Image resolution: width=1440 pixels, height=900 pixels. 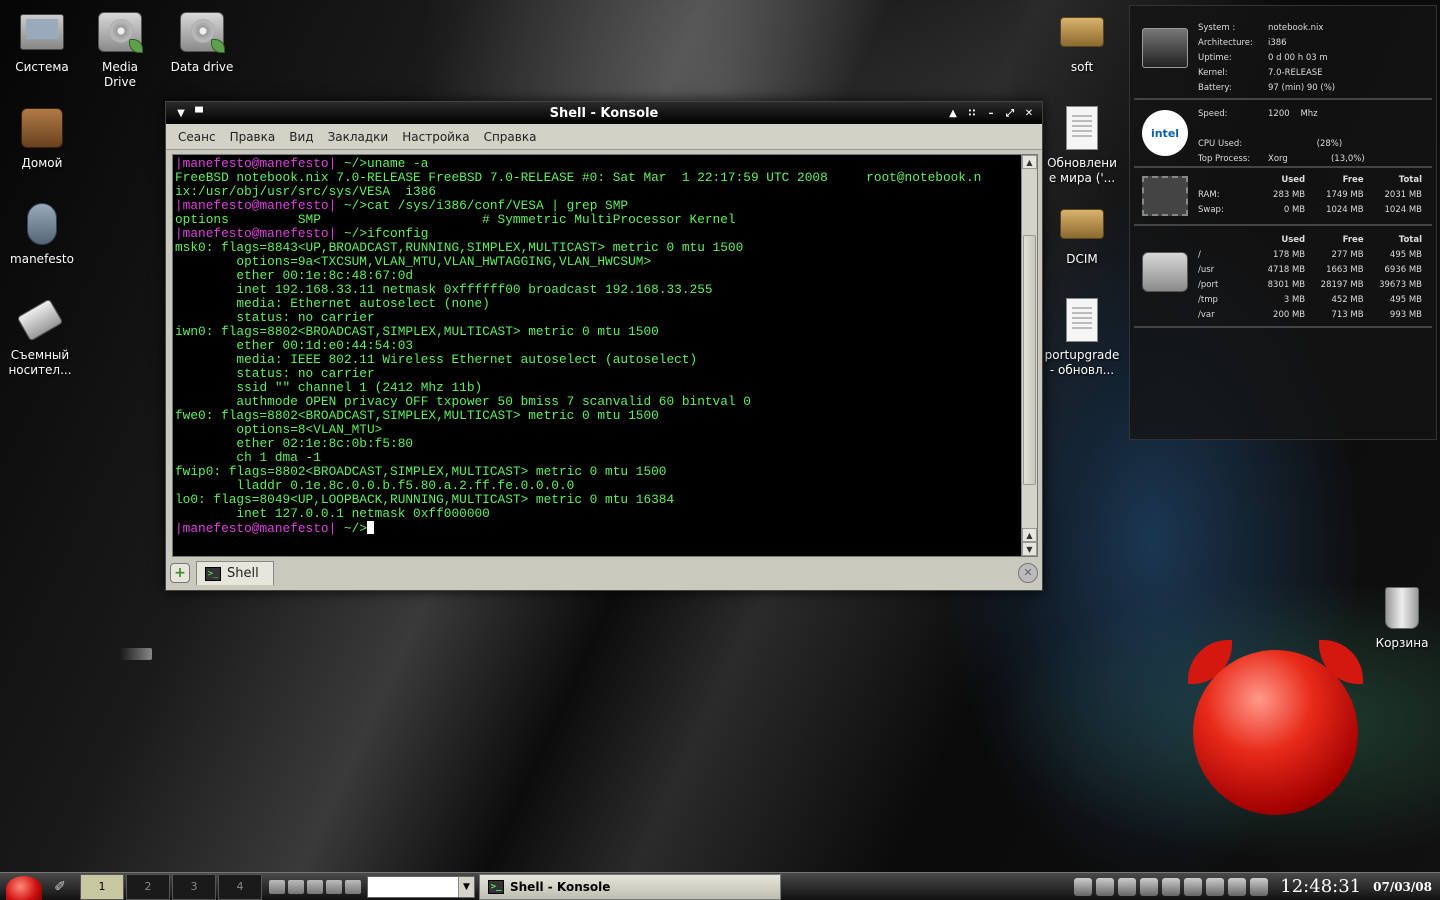 I want to click on printer-icon, so click(x=315, y=886).